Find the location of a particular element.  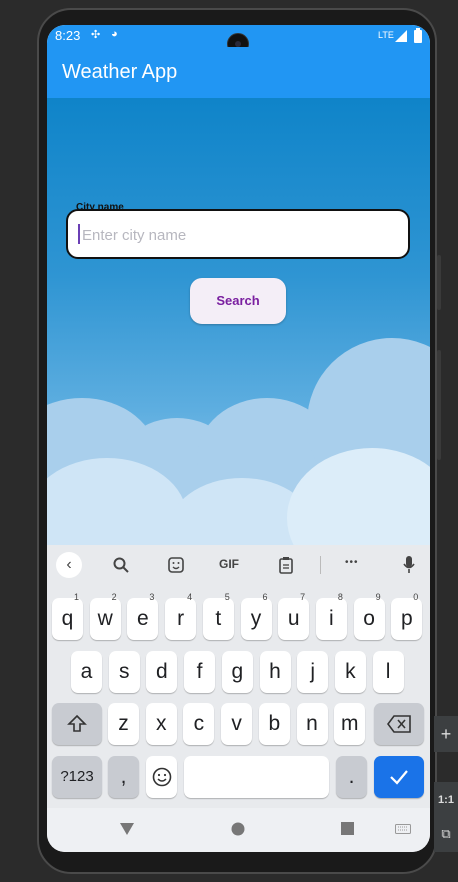

keyboard-back-icon: ‹ is located at coordinates (69, 565).